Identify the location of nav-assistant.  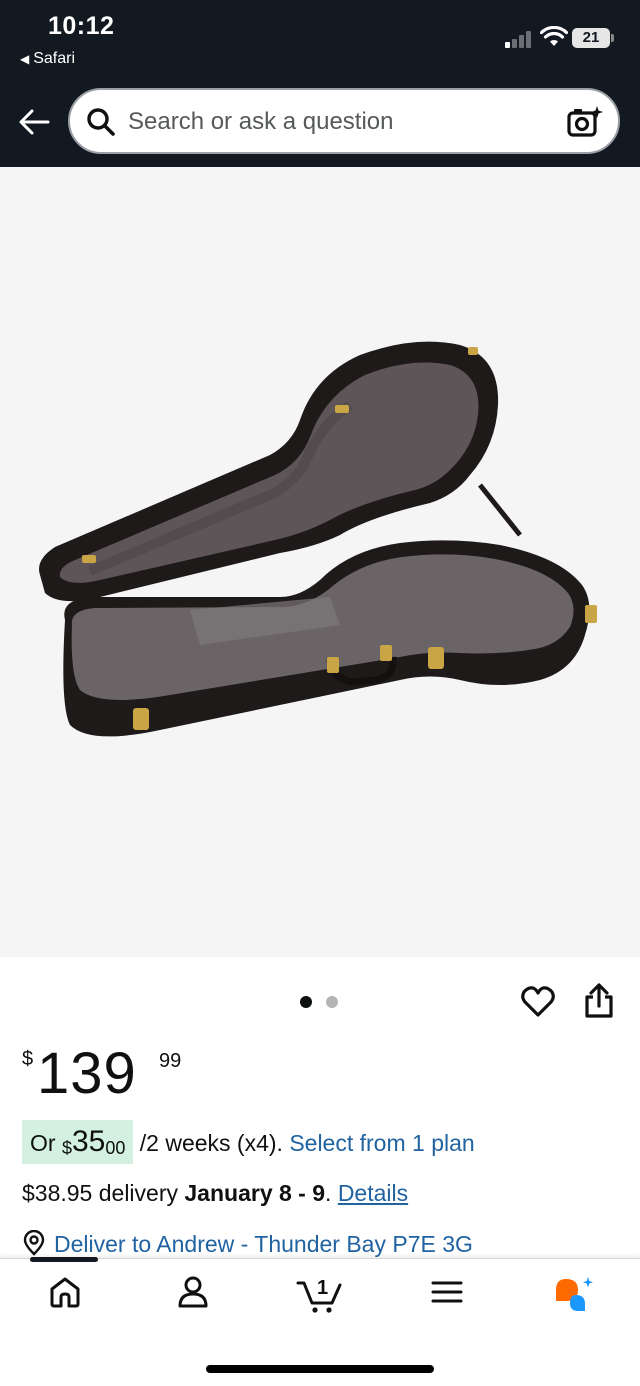
(582, 1300).